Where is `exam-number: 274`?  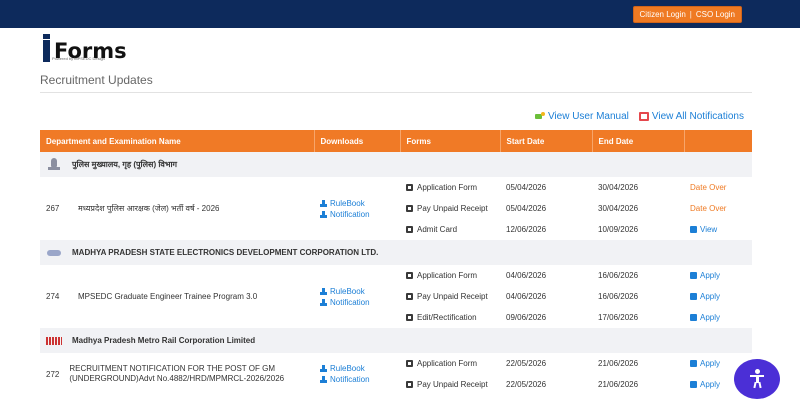
exam-number: 274 is located at coordinates (53, 296).